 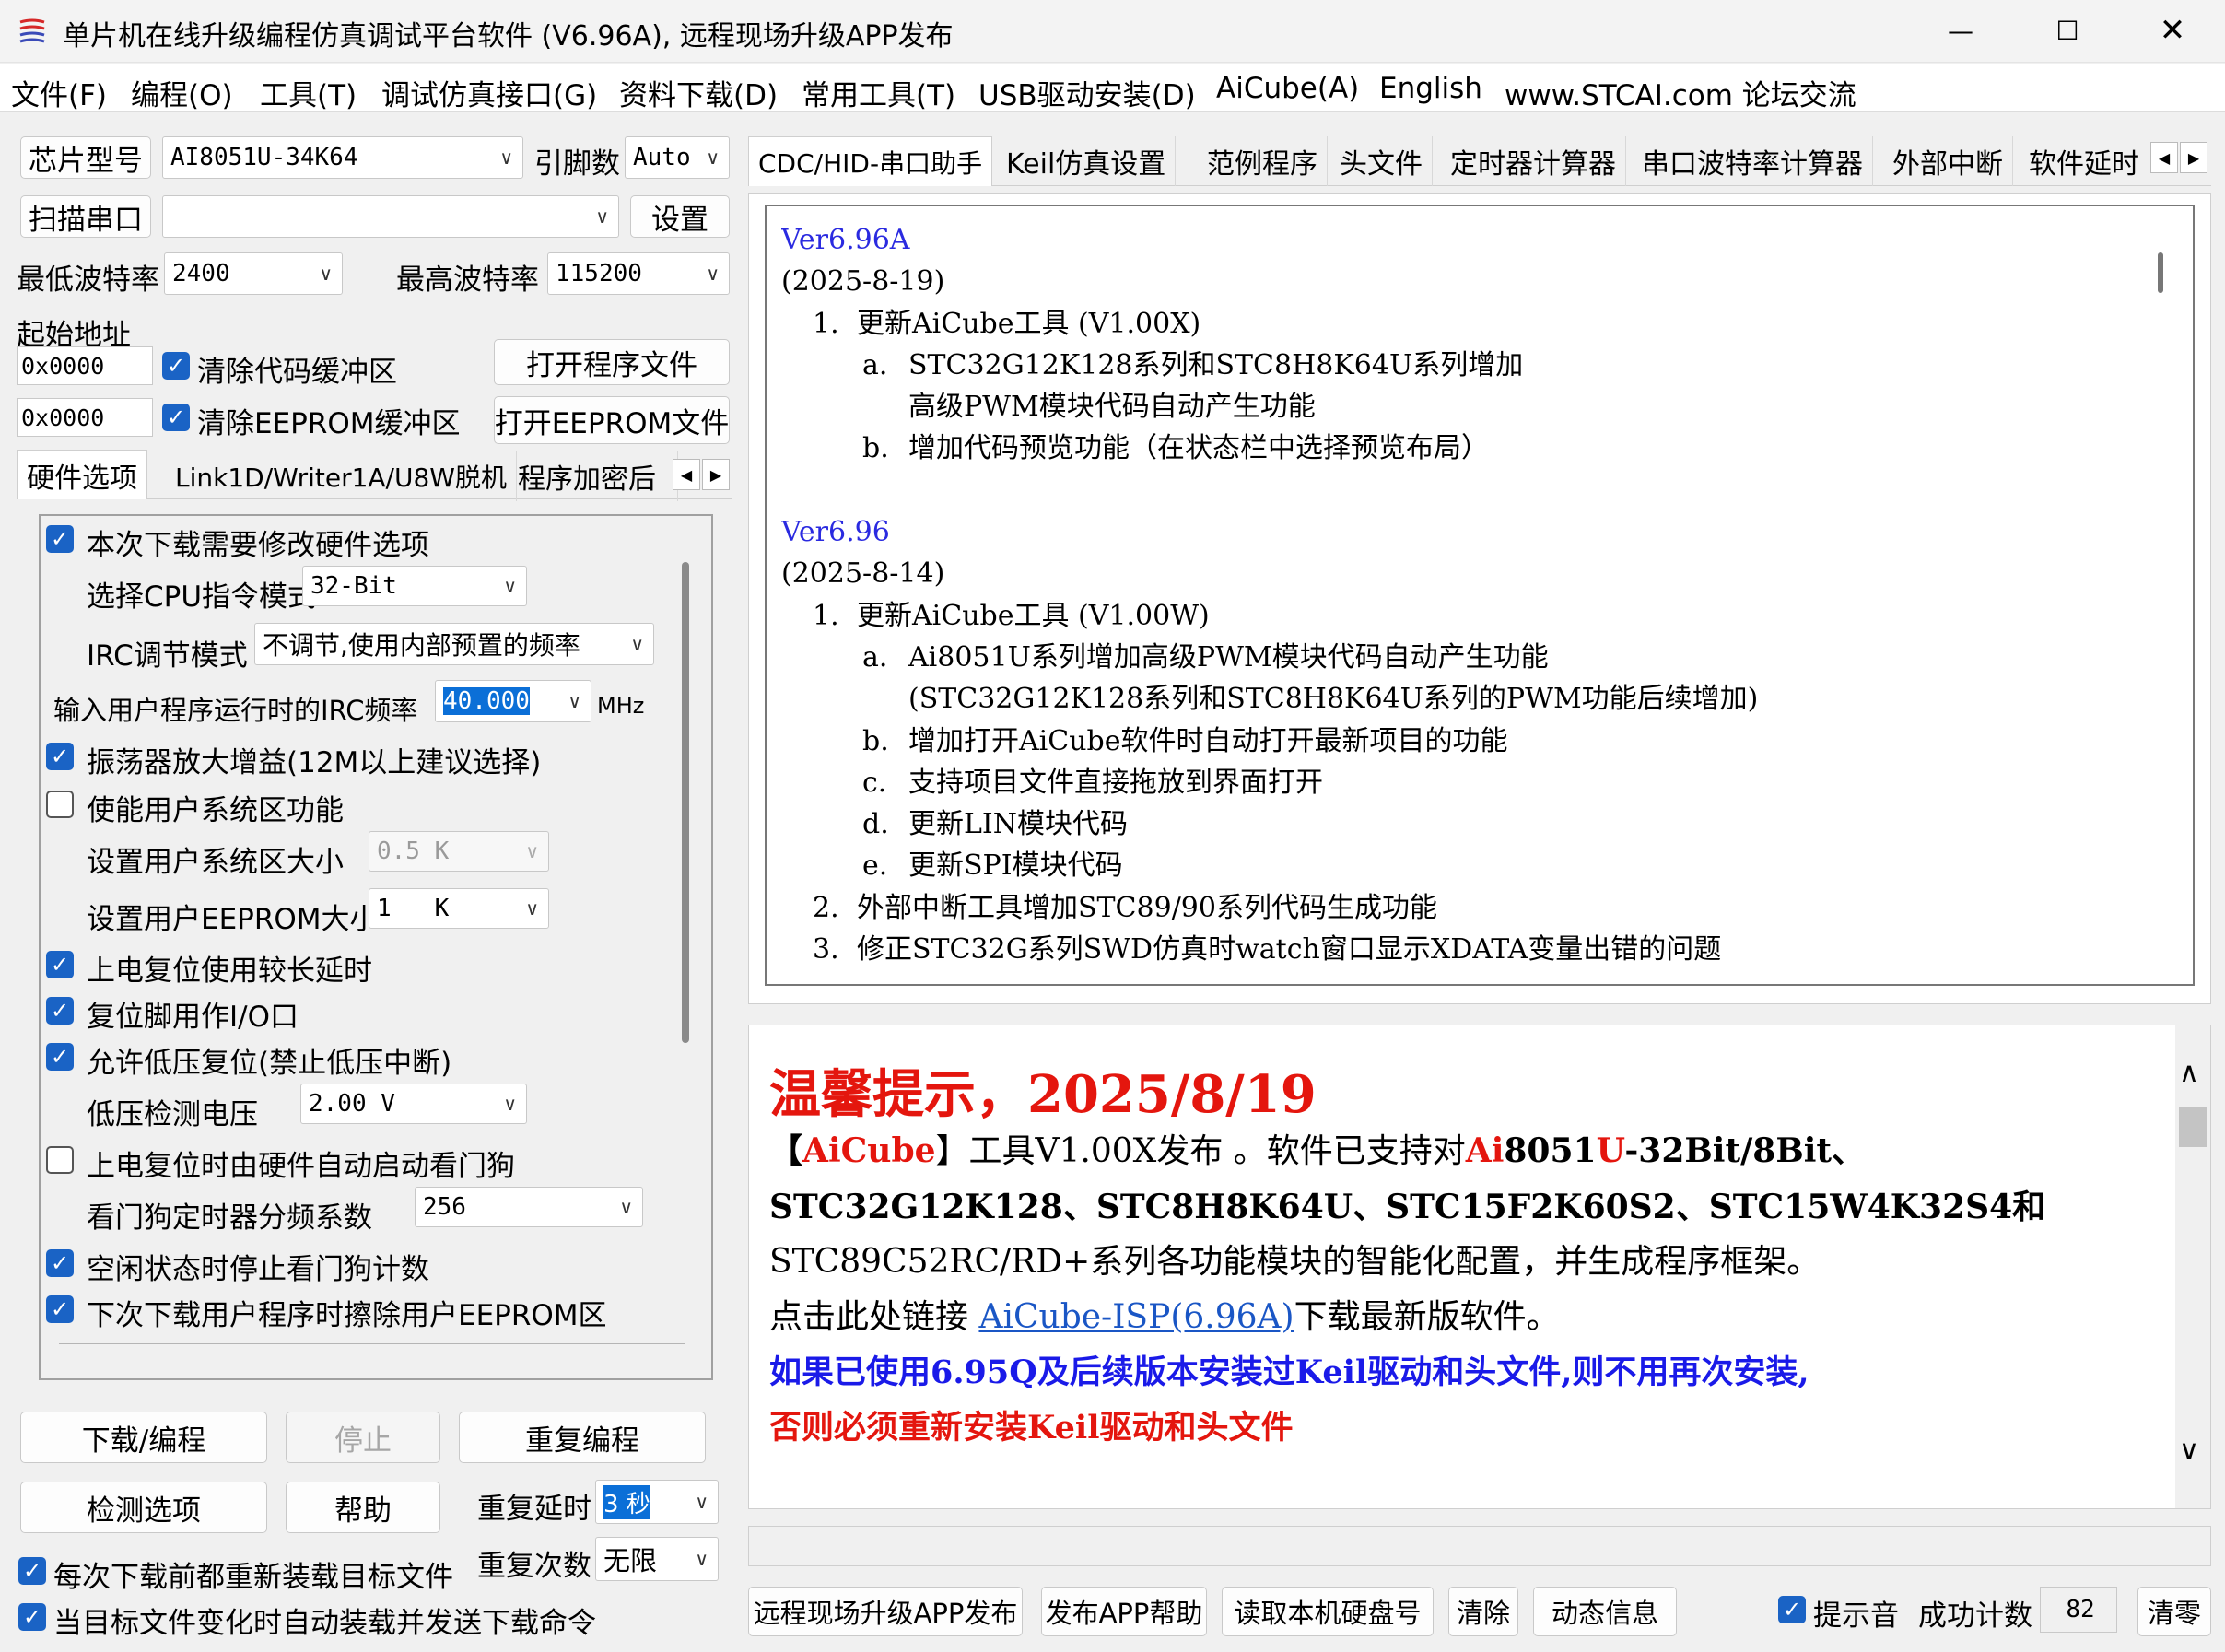 What do you see at coordinates (60, 1011) in the screenshot?
I see `reset-io-checkbox: ✓` at bounding box center [60, 1011].